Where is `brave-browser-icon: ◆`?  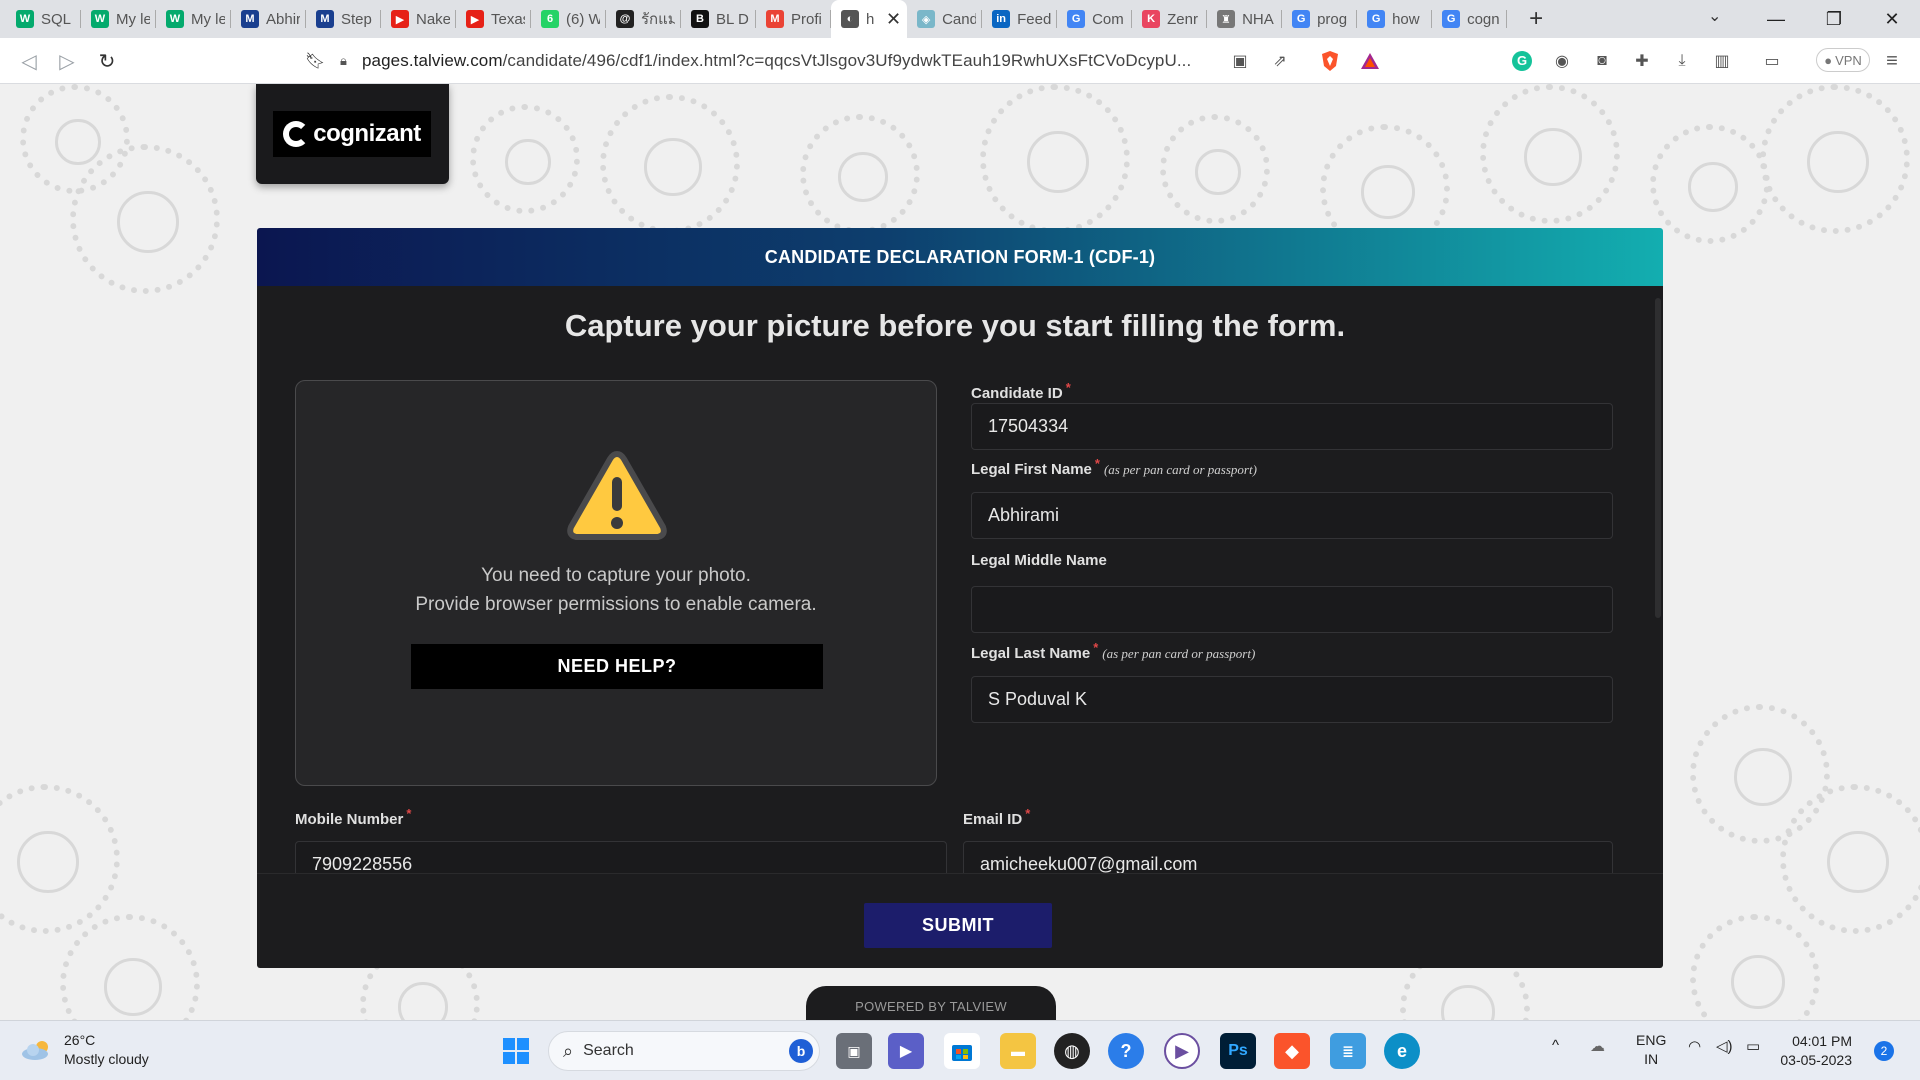
brave-browser-icon: ◆ is located at coordinates (1292, 1051).